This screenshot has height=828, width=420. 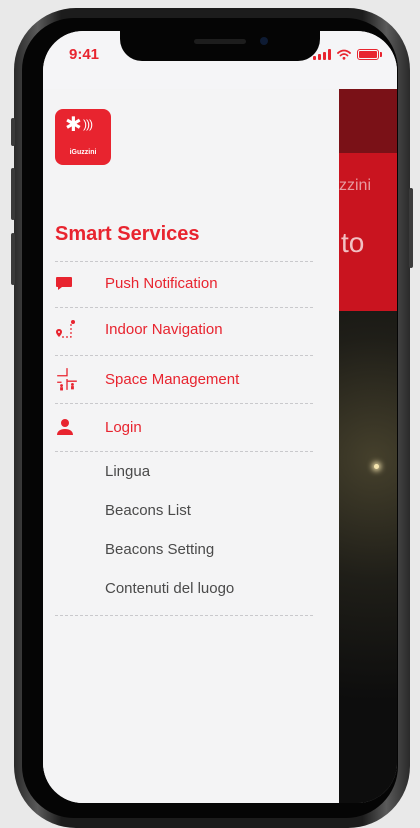 I want to click on power-button, so click(x=411, y=228).